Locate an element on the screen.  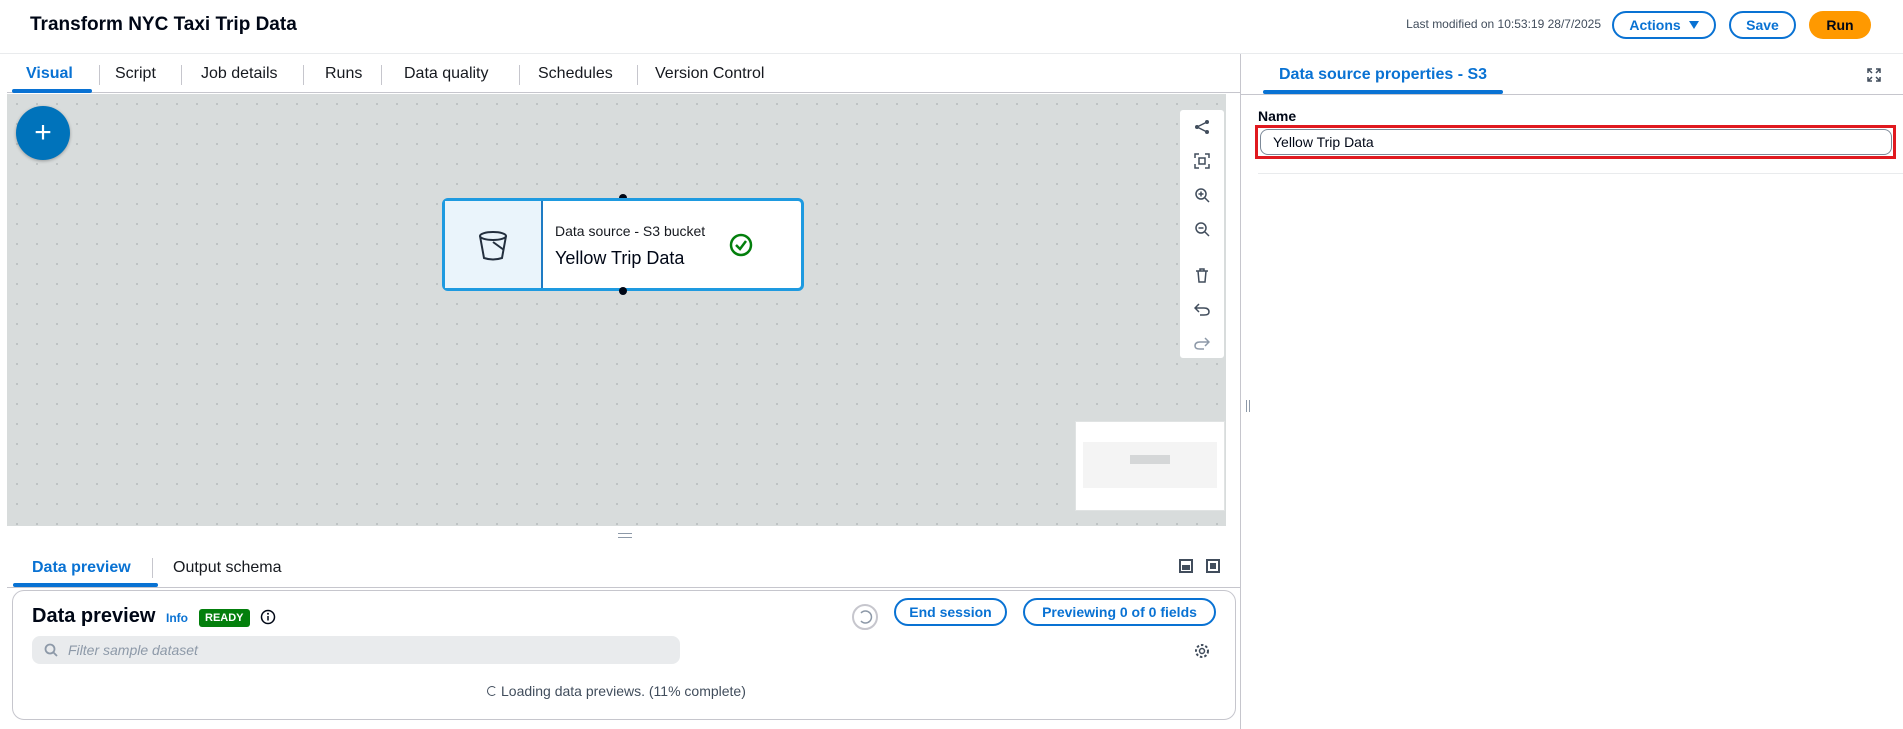
bucket-icon is located at coordinates (493, 245).